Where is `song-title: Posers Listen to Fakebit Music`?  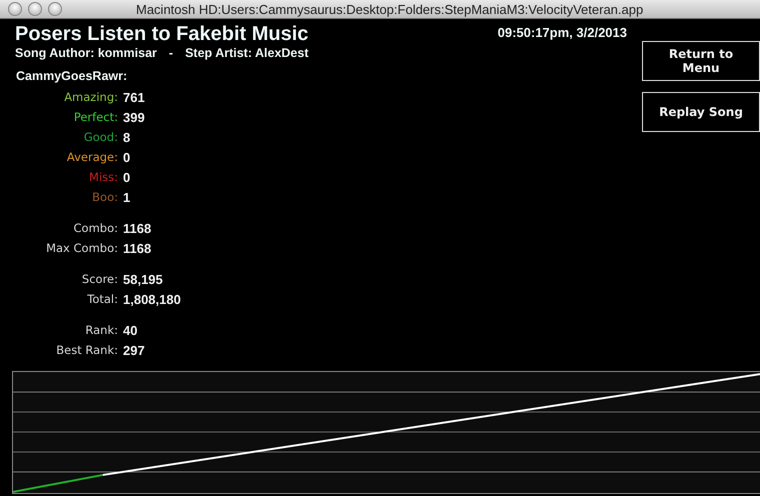
song-title: Posers Listen to Fakebit Music is located at coordinates (162, 34).